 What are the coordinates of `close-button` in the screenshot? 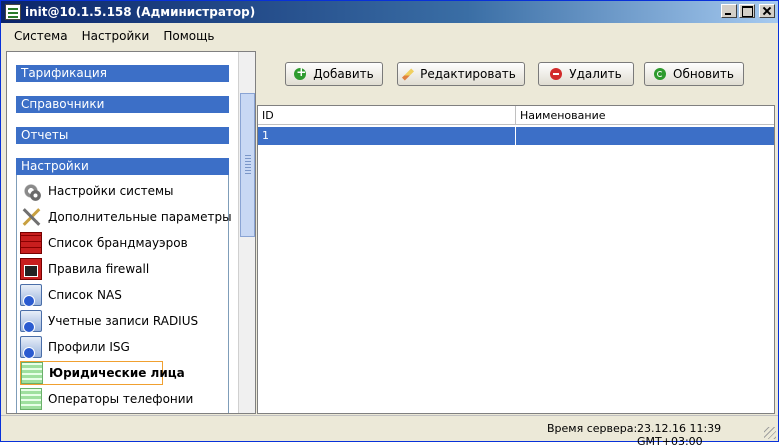 It's located at (767, 11).